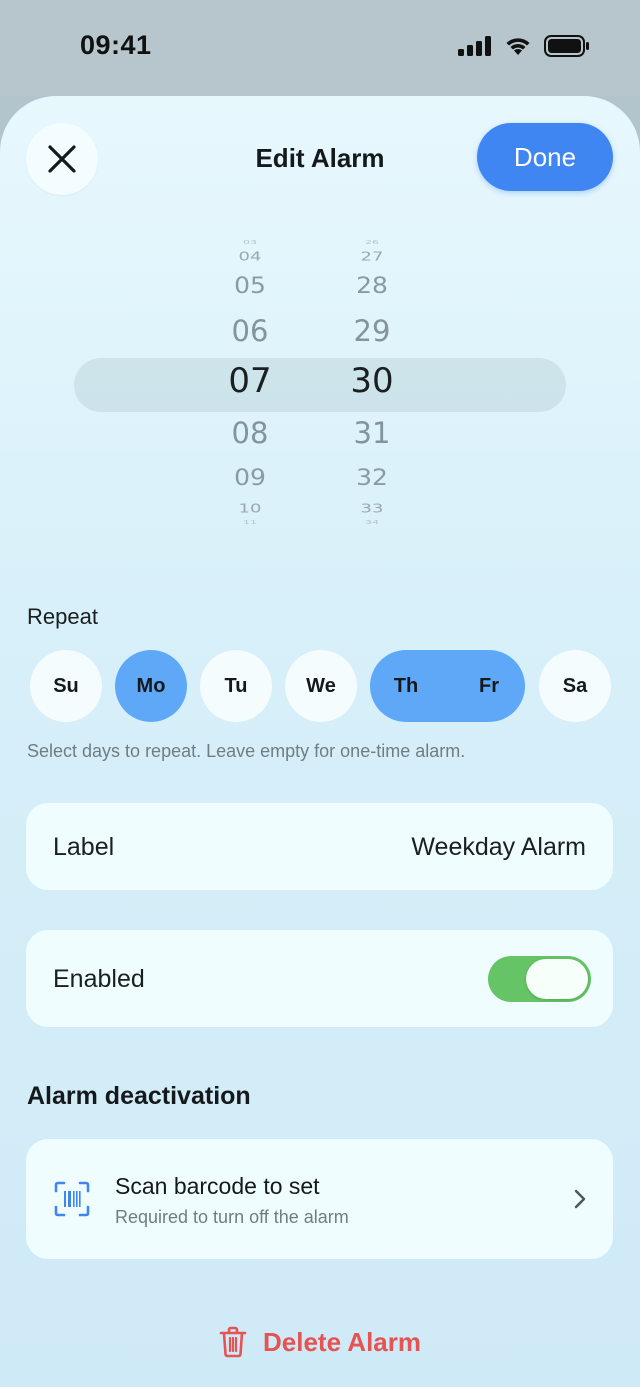  I want to click on status-bar: 09:41, so click(320, 48).